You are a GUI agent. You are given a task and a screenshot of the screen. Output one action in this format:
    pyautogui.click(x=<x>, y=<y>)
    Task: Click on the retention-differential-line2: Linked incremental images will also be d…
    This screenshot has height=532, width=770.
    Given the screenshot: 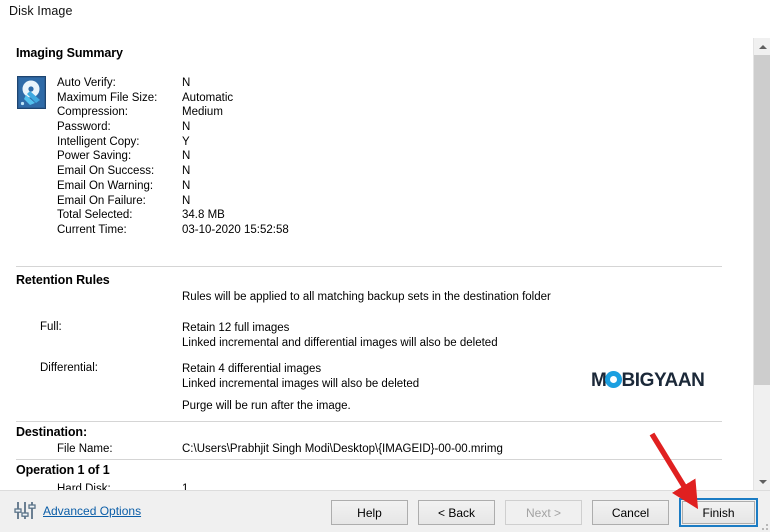 What is the action you would take?
    pyautogui.click(x=301, y=383)
    